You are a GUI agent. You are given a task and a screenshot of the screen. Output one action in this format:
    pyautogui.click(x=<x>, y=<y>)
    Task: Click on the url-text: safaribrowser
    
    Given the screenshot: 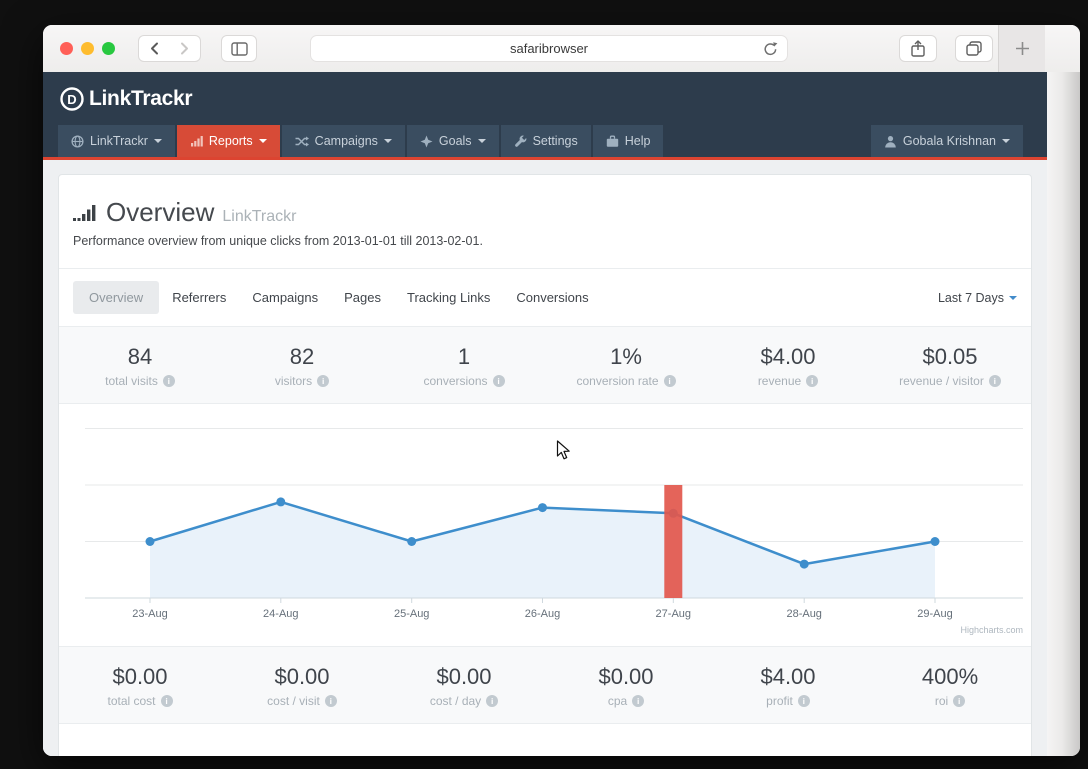 What is the action you would take?
    pyautogui.click(x=549, y=48)
    